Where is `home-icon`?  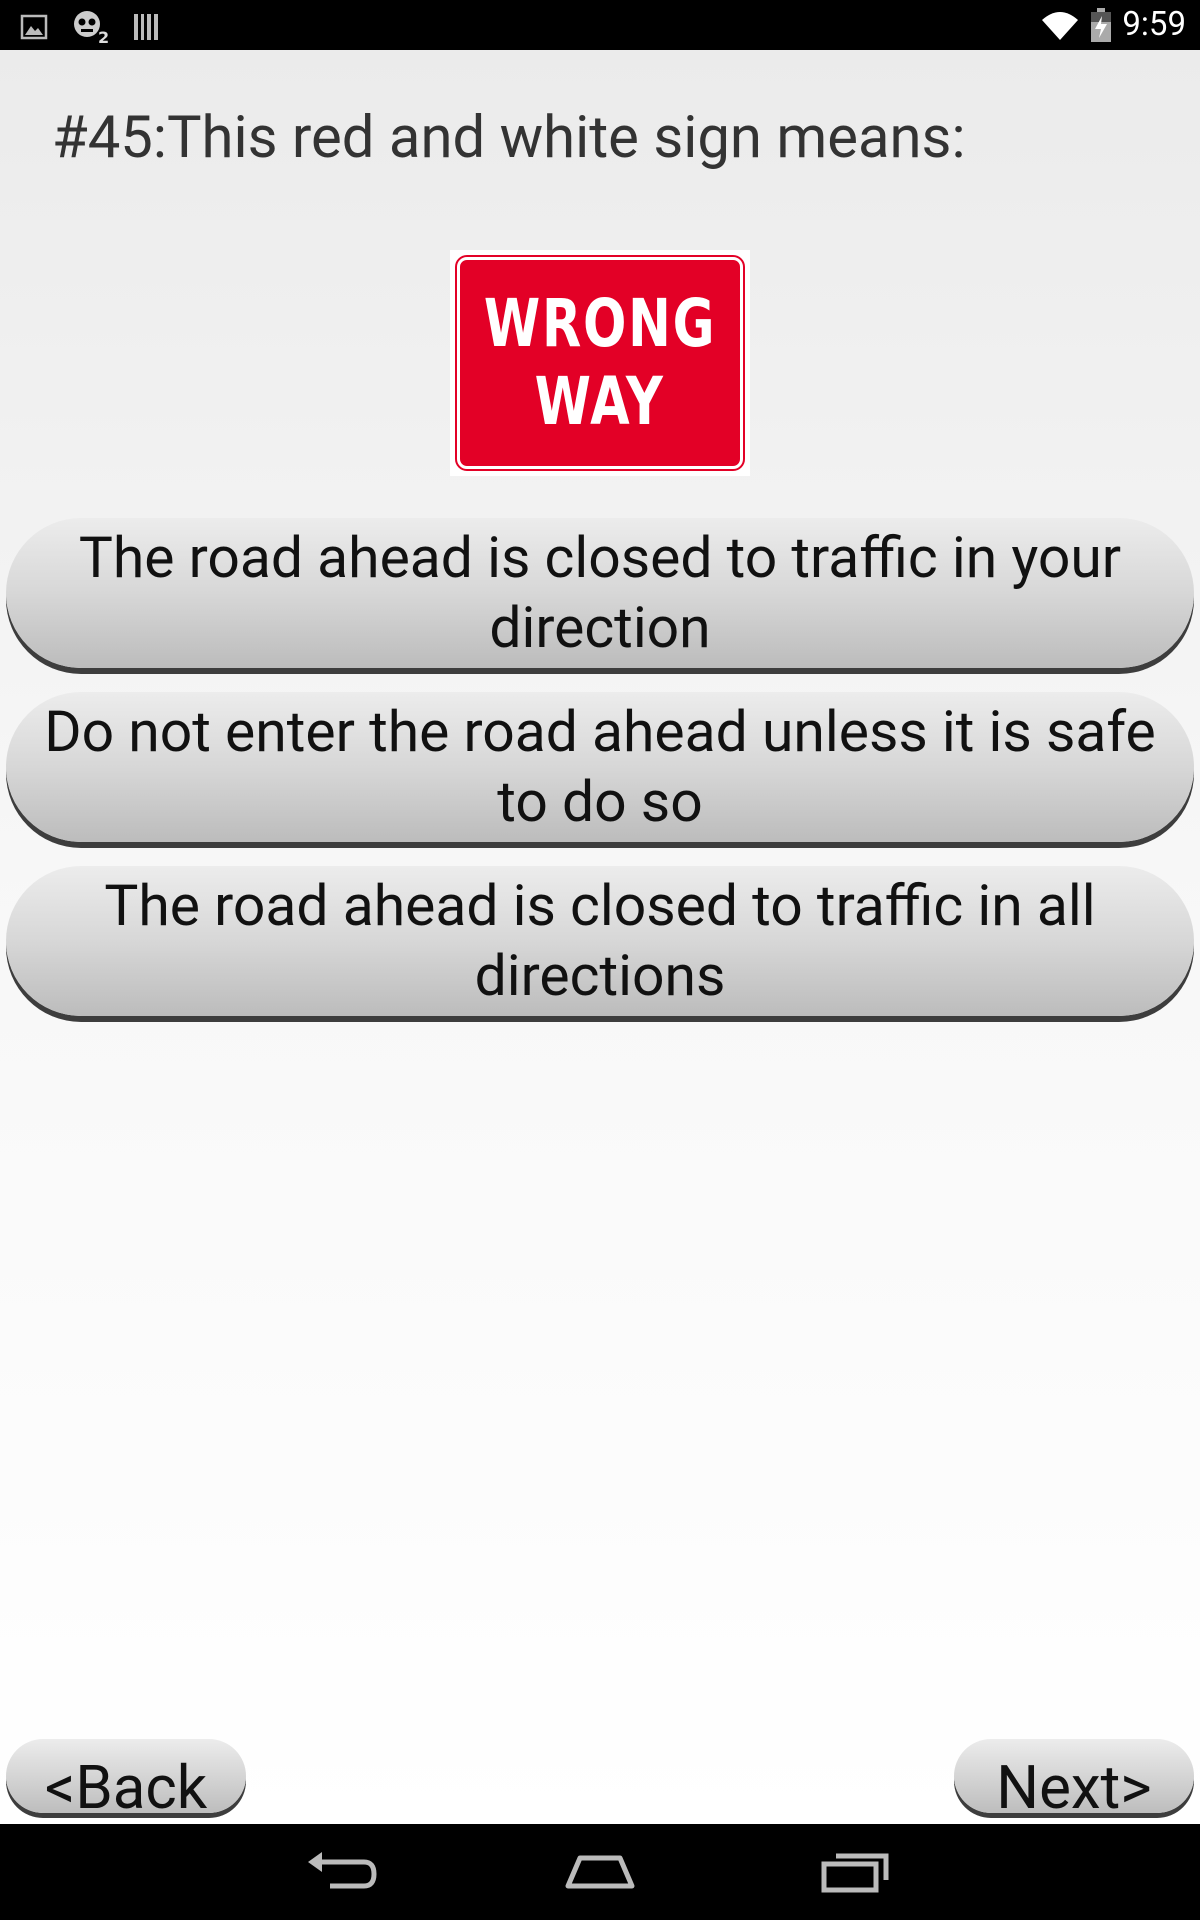 home-icon is located at coordinates (600, 1872).